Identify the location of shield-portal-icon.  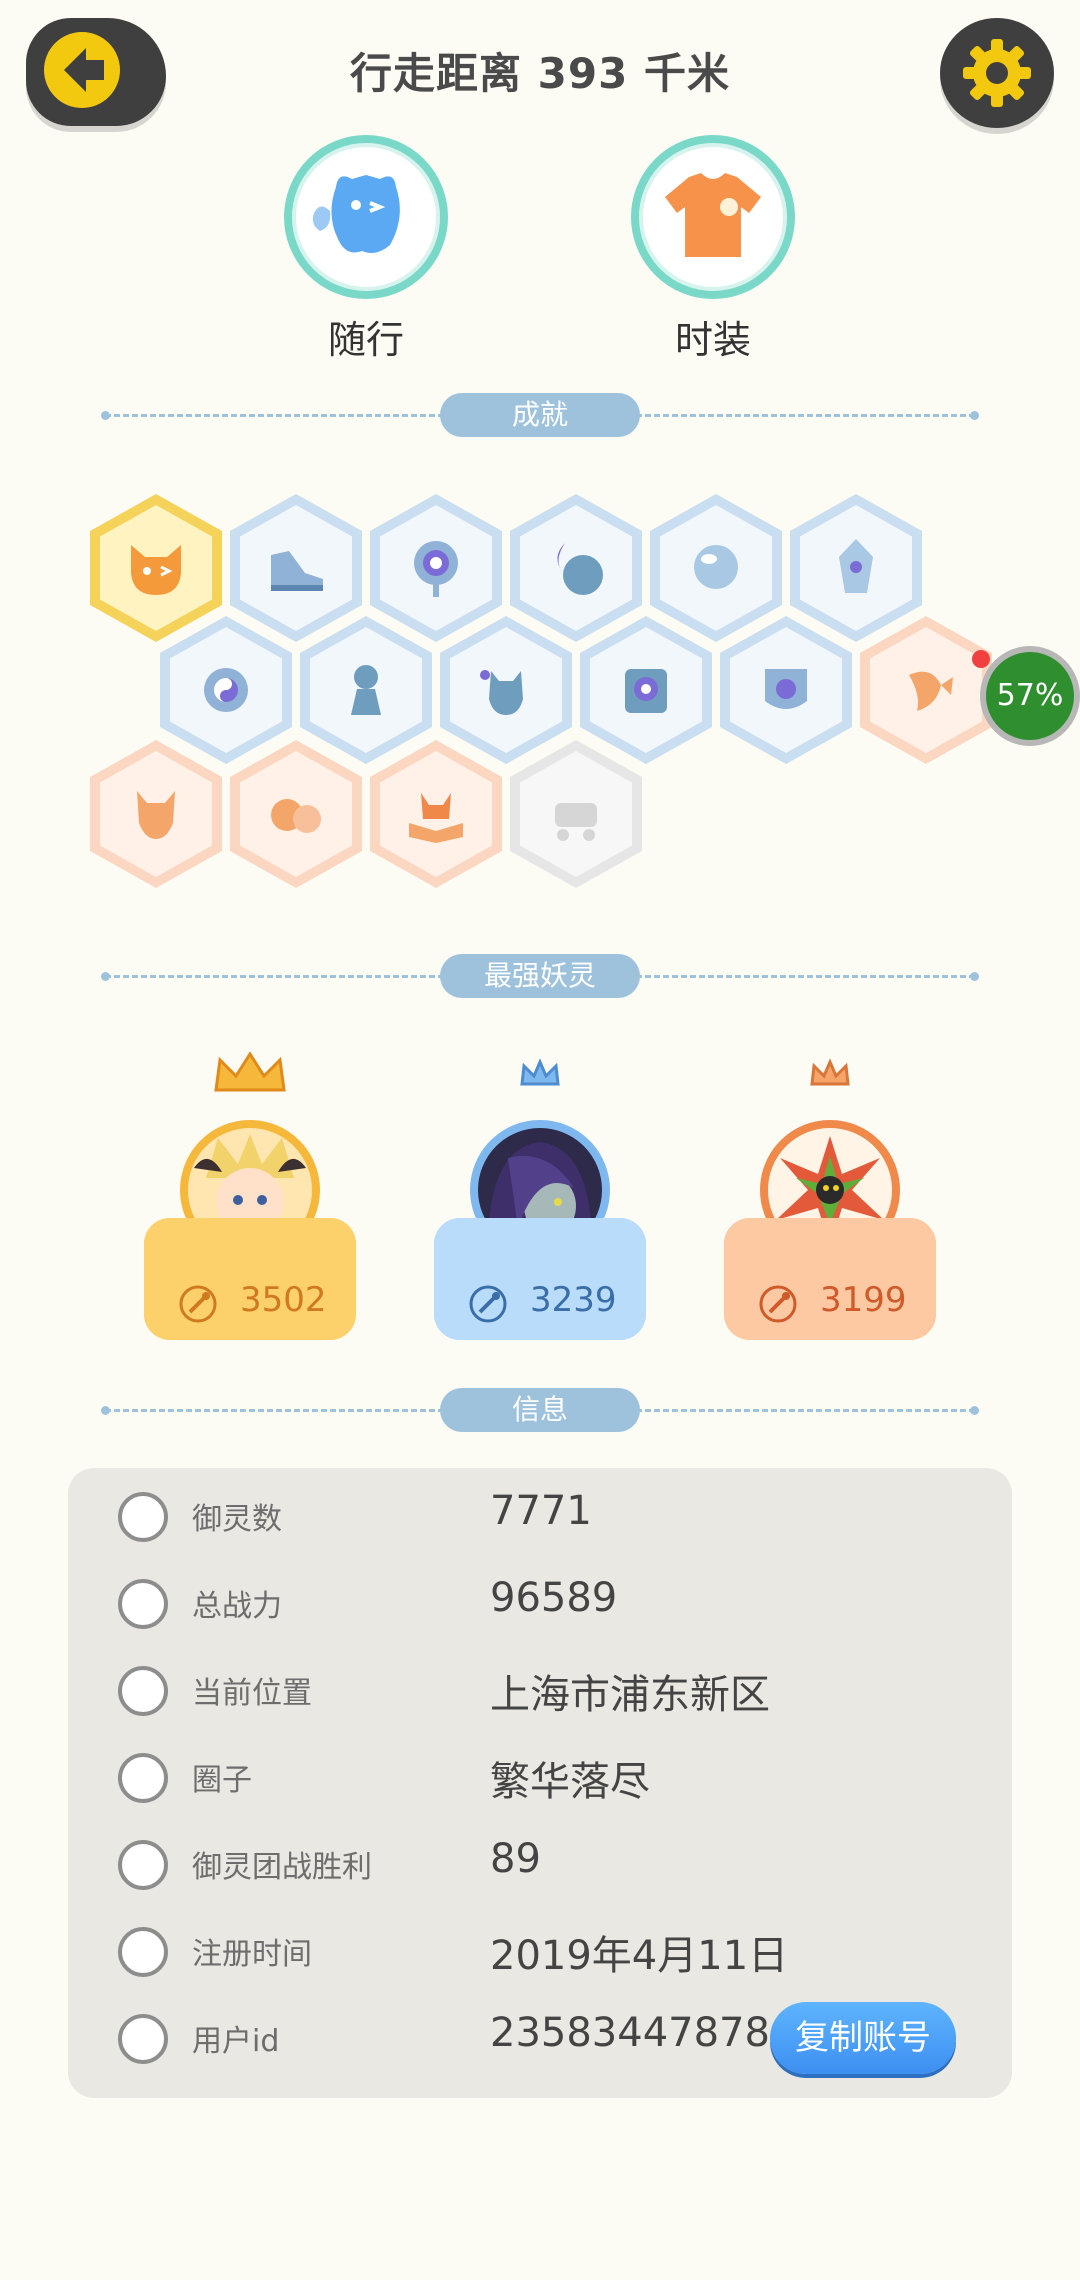
(786, 689).